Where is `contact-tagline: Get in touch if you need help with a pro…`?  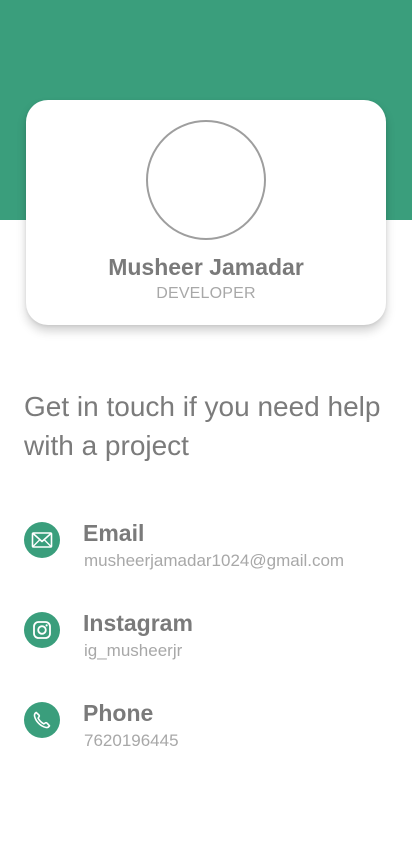 contact-tagline: Get in touch if you need help with a pro… is located at coordinates (202, 426).